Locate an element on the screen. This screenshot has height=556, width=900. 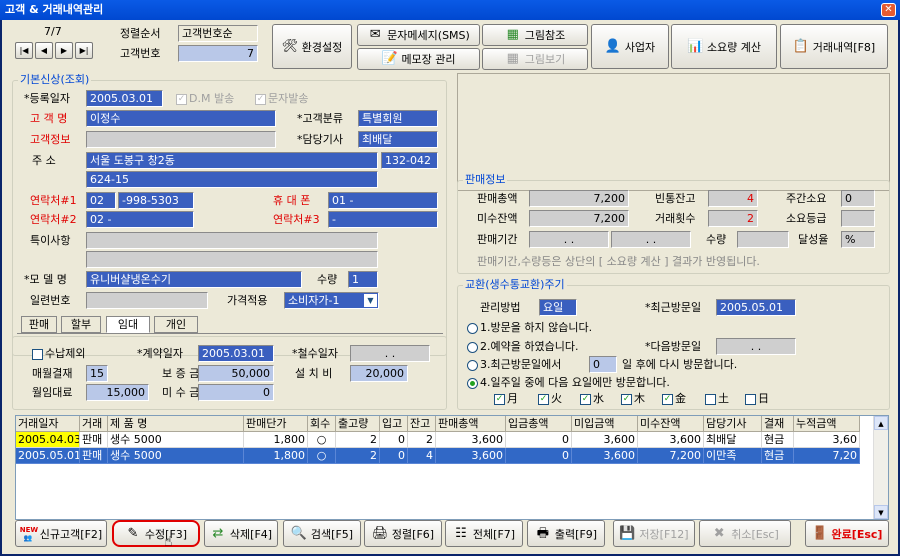
reg-date-field: 2005.03.01 is located at coordinates (124, 98).